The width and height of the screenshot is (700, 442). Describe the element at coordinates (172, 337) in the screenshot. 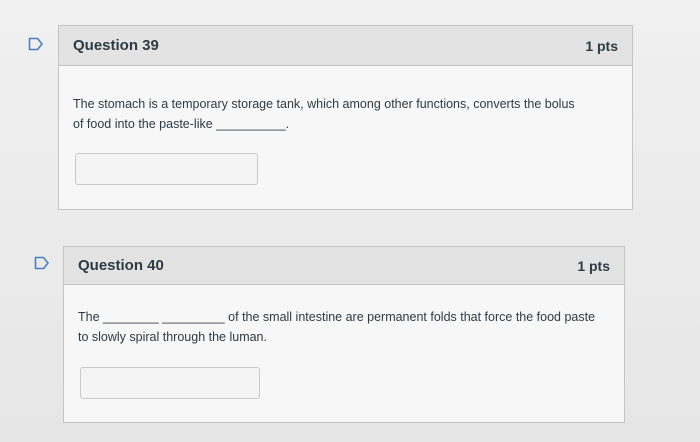

I see `question-text-line: to slowly spiral through the luman.` at that location.